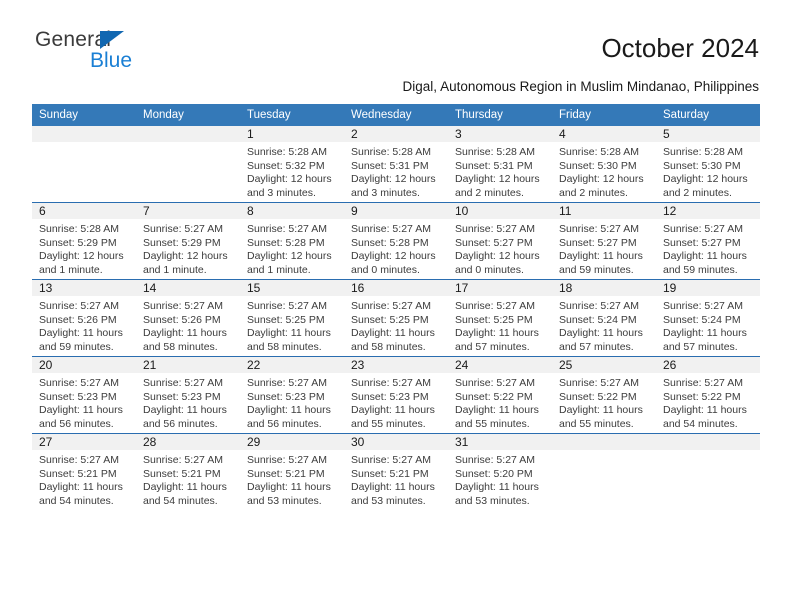 This screenshot has width=792, height=612. I want to click on sunset-text: Sunset: 5:29 PM, so click(182, 242).